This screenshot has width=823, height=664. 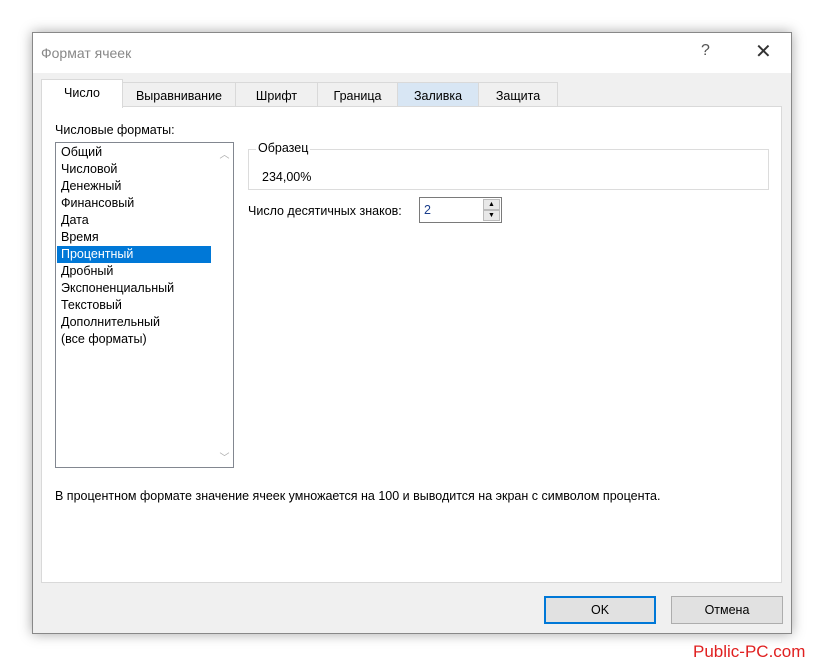 What do you see at coordinates (460, 210) in the screenshot?
I see `decimals-spinner: 2 ▲ ▼` at bounding box center [460, 210].